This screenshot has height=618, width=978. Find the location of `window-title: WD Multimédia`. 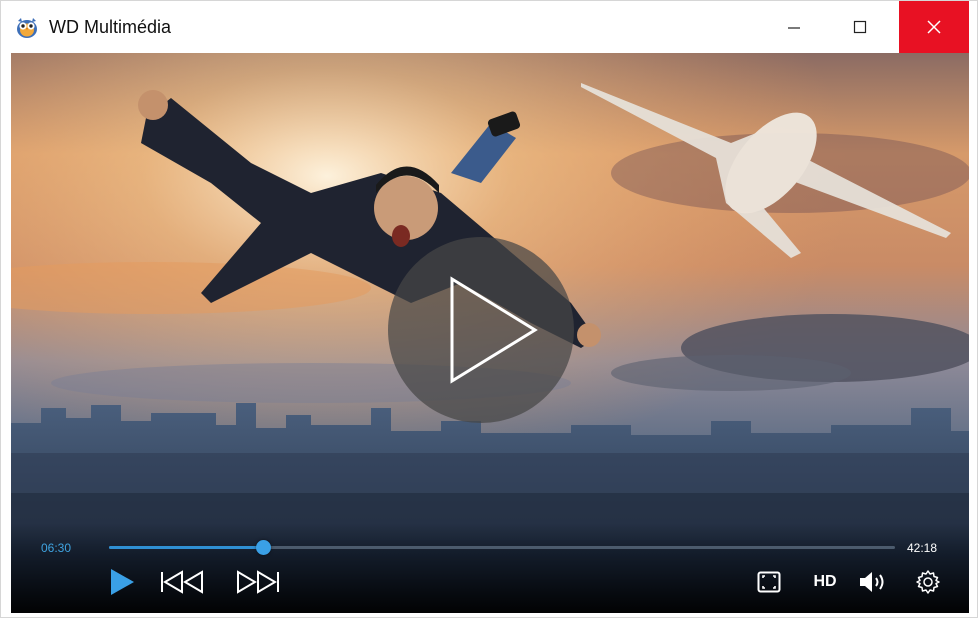

window-title: WD Multimédia is located at coordinates (110, 27).